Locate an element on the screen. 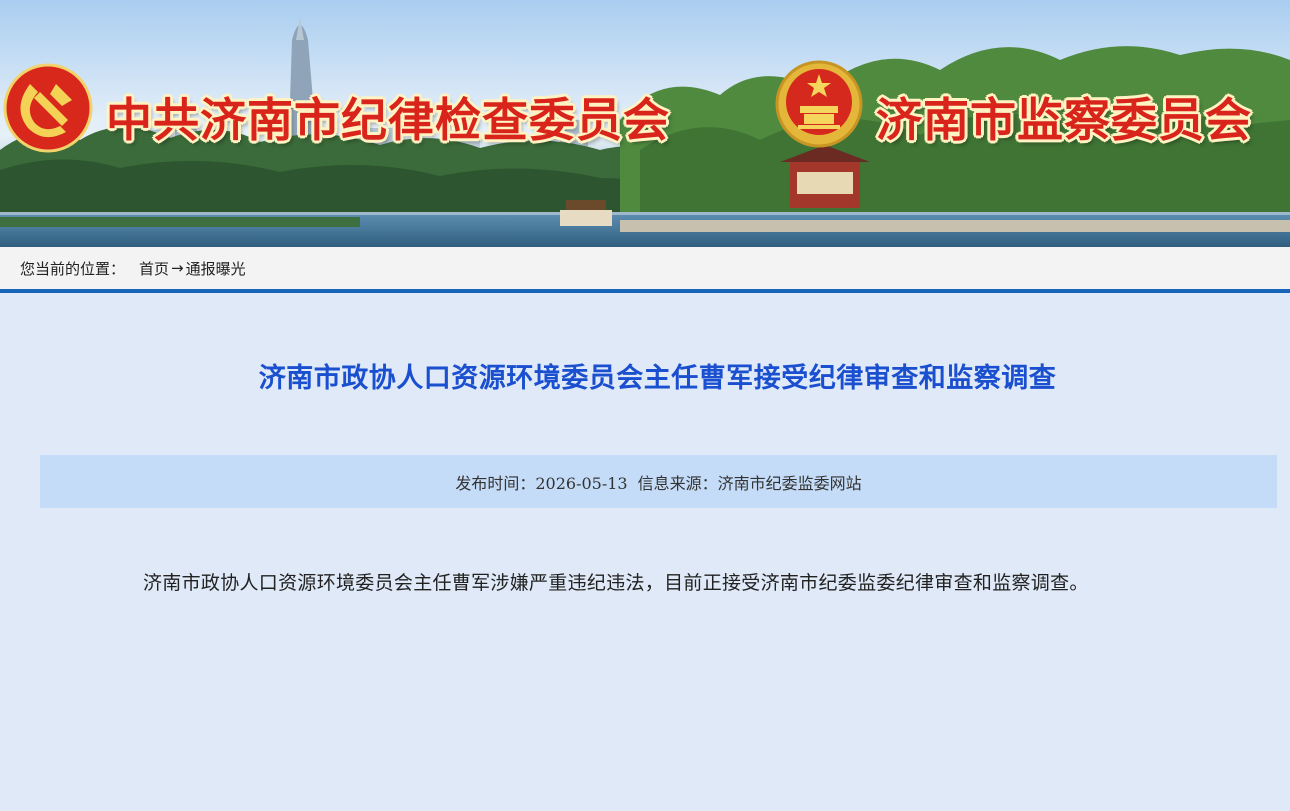 The width and height of the screenshot is (1290, 811). breadcrumb-home-link: 首页 is located at coordinates (154, 268).